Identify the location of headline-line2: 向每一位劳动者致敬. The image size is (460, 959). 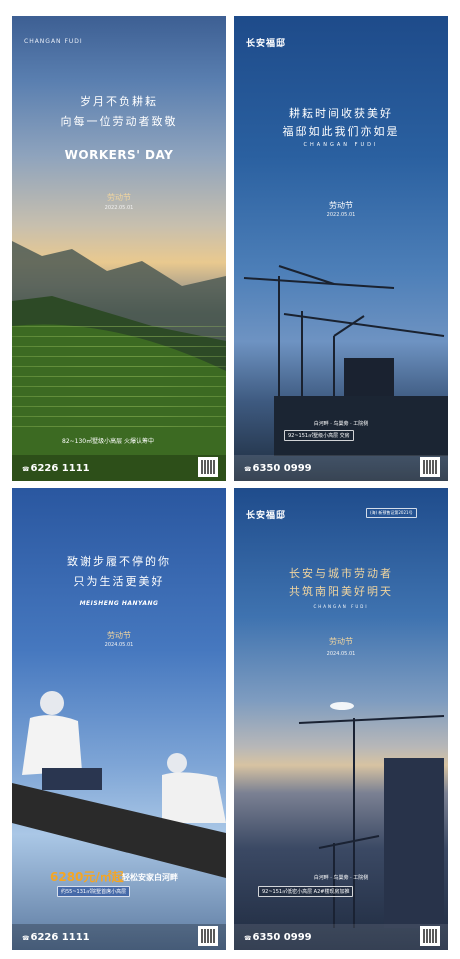
(119, 121).